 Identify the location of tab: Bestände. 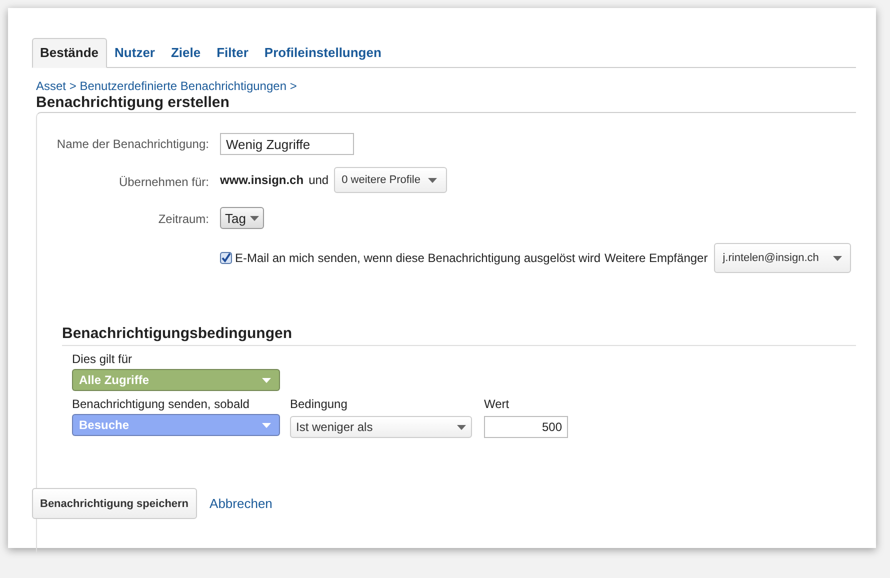
(69, 53).